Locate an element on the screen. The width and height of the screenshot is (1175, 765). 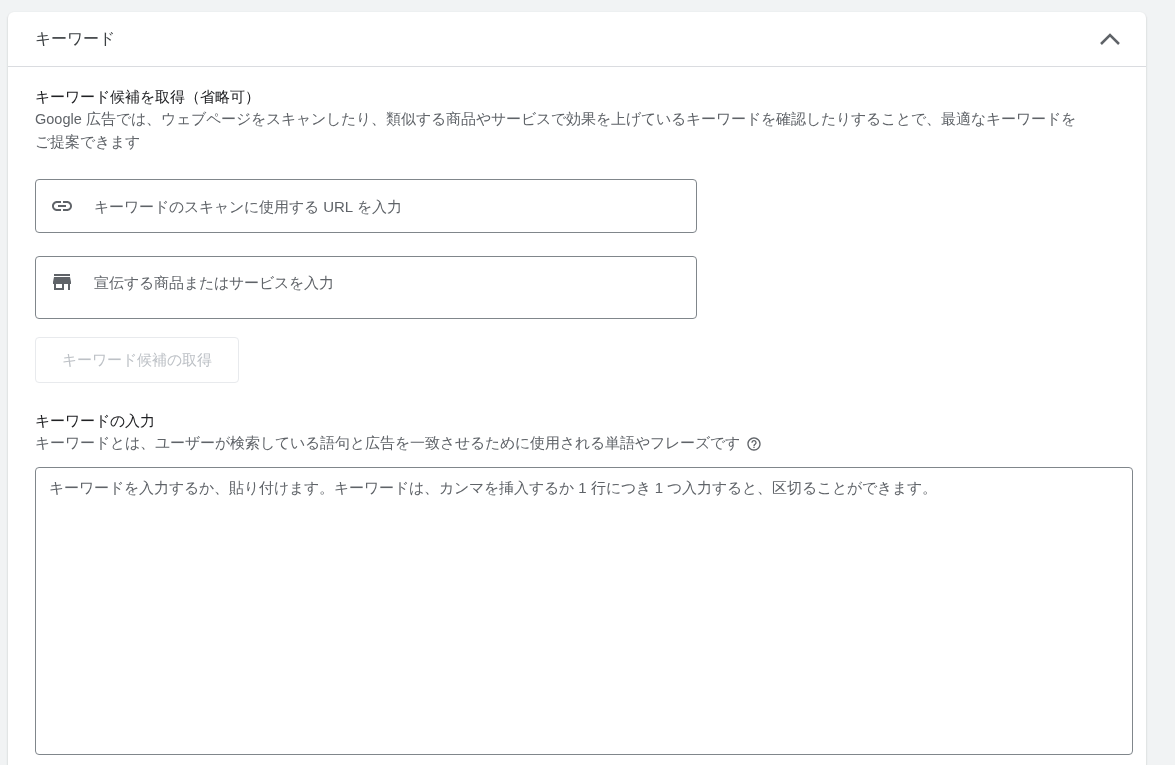
input-field: 宣伝する商品またはサービスを入力 is located at coordinates (366, 287).